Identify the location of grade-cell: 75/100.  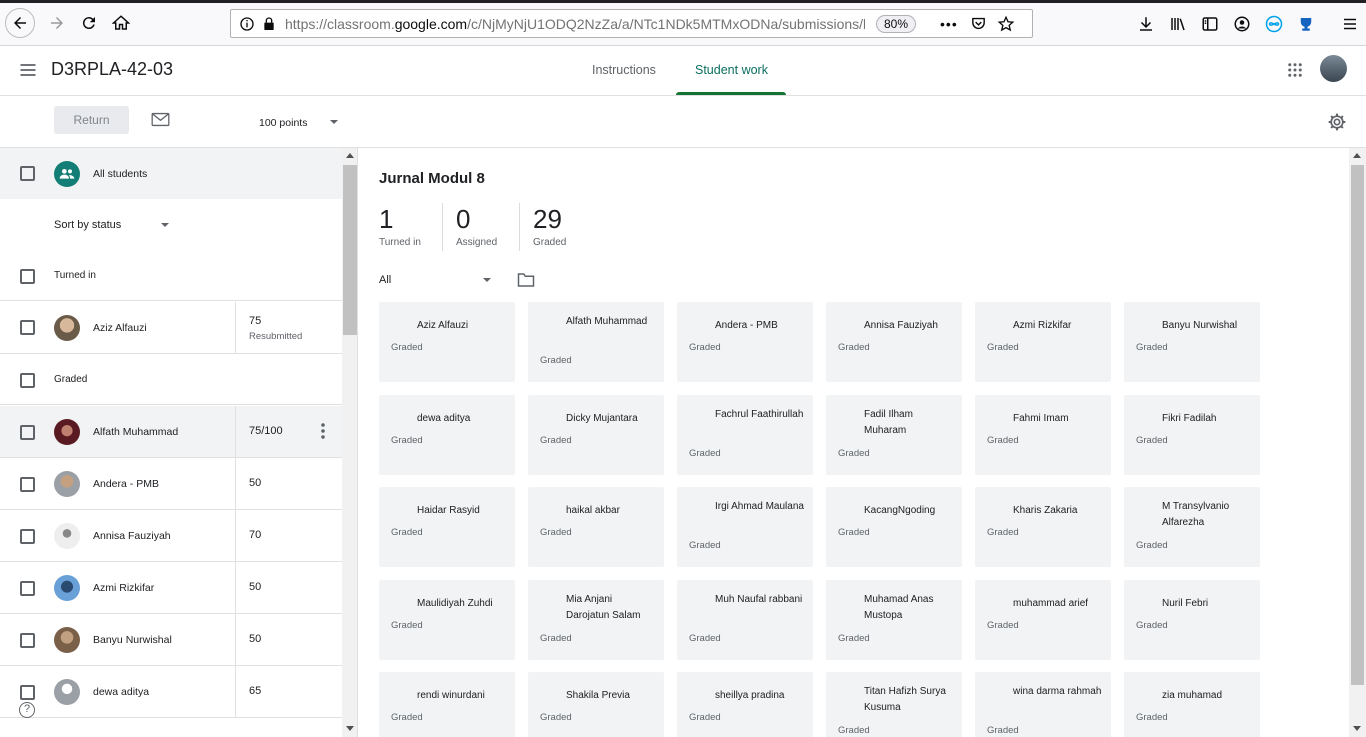
(288, 431).